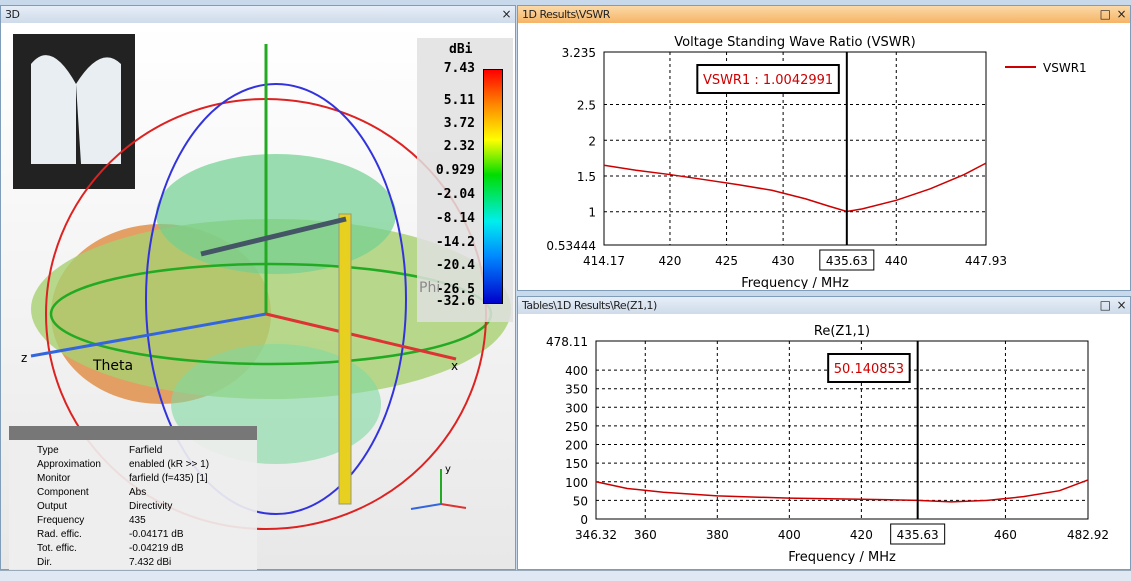  I want to click on status-bar, so click(565, 575).